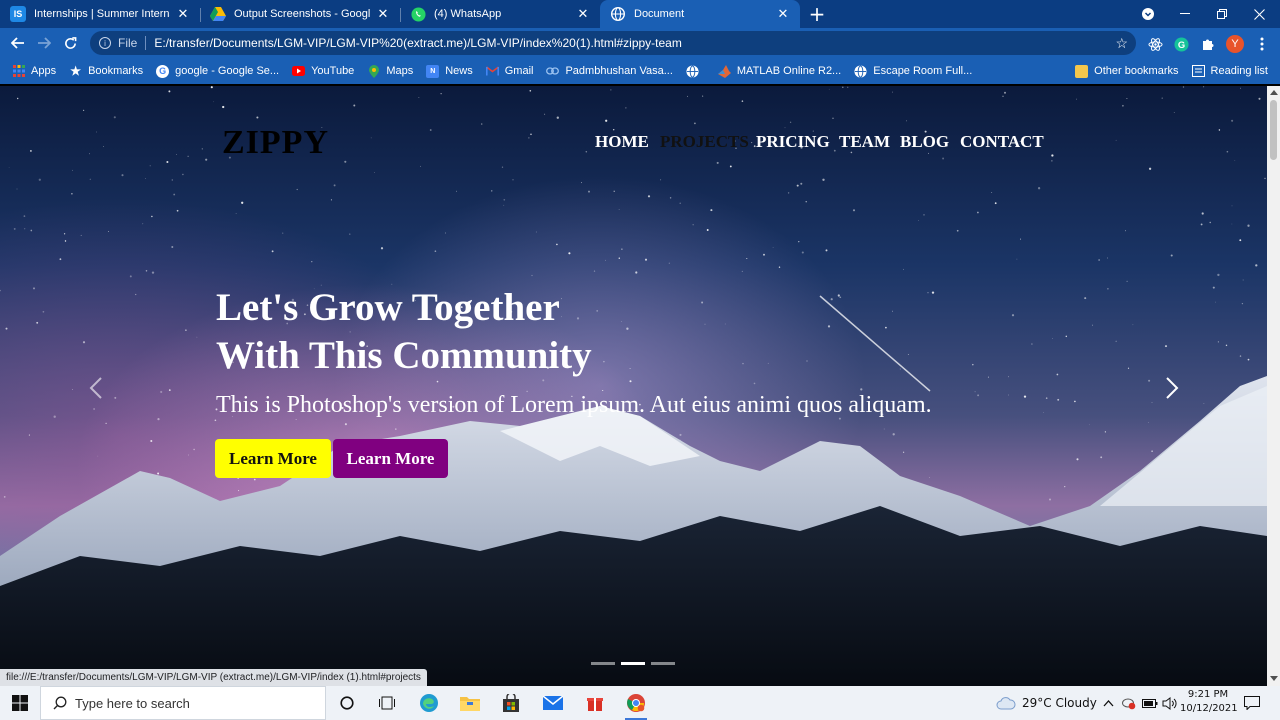 This screenshot has height=720, width=1280. What do you see at coordinates (433, 71) in the screenshot?
I see `news-icon: N` at bounding box center [433, 71].